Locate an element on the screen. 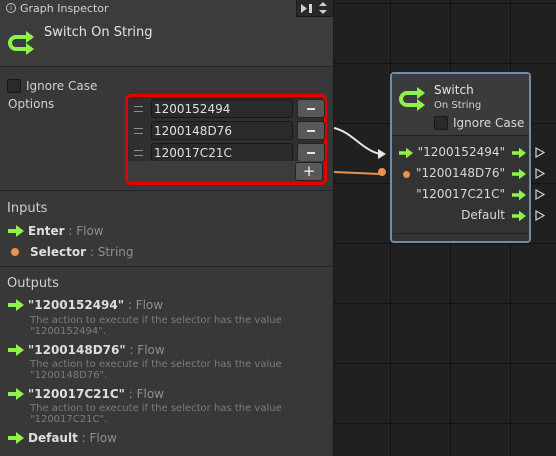 The width and height of the screenshot is (556, 456). node-title: Switch On String is located at coordinates (98, 32).